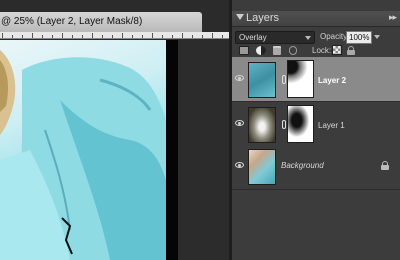 The height and width of the screenshot is (260, 400). What do you see at coordinates (240, 17) in the screenshot?
I see `triangle-down-icon` at bounding box center [240, 17].